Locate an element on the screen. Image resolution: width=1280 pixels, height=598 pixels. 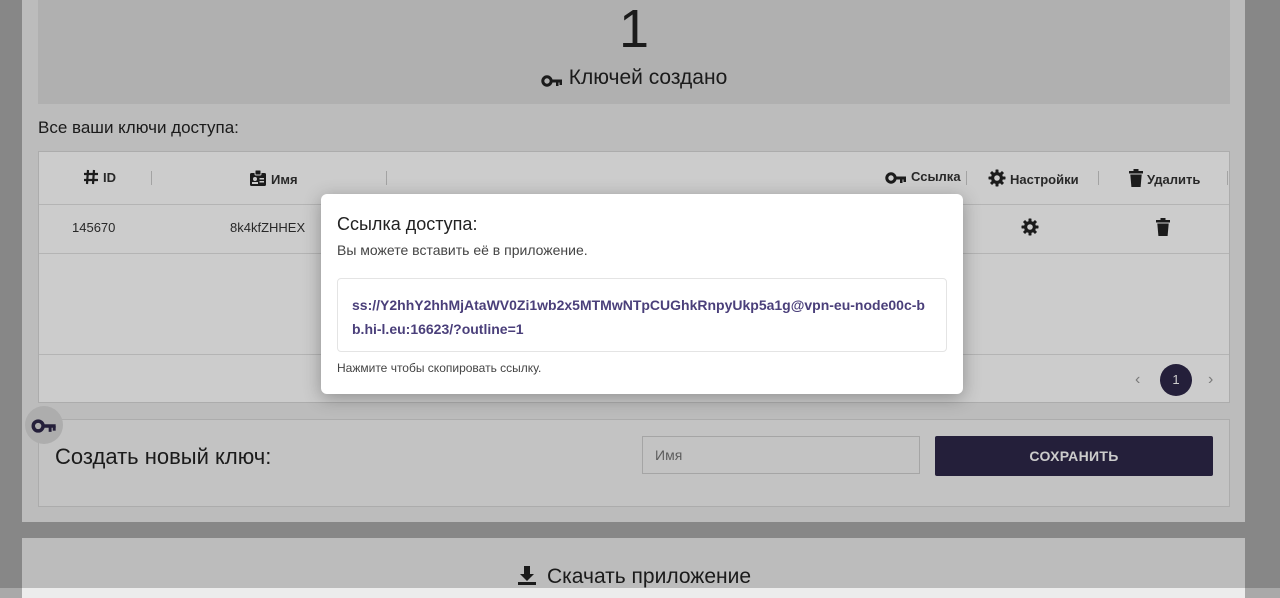
modal-subtitle: Вы можете вставить её в приложение. is located at coordinates (462, 250).